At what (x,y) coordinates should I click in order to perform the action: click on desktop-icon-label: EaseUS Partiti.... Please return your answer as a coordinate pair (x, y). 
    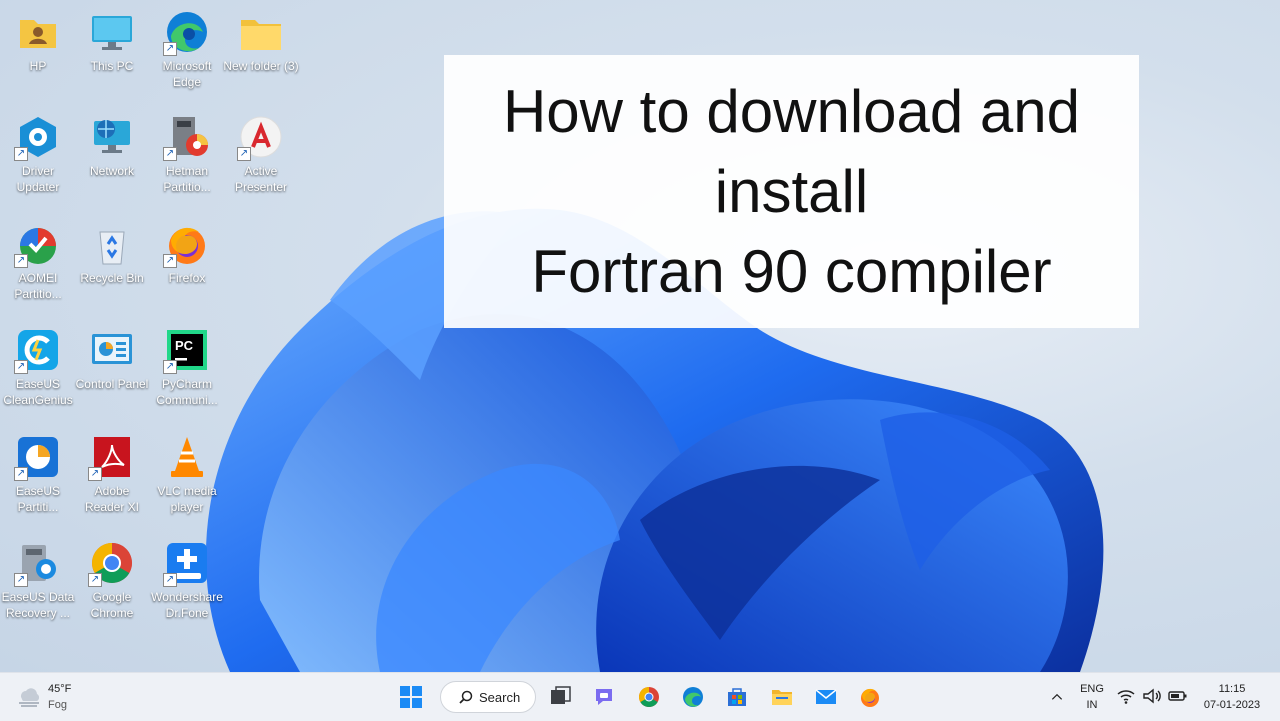
    Looking at the image, I should click on (38, 499).